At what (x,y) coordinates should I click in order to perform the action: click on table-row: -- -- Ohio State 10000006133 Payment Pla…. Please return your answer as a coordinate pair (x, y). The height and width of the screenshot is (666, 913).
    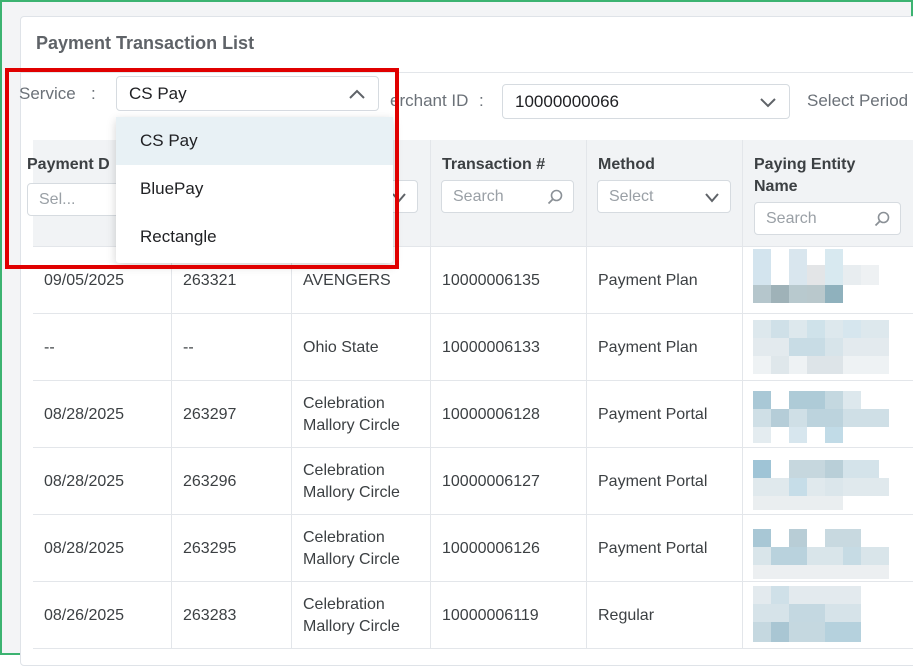
    Looking at the image, I should click on (473, 347).